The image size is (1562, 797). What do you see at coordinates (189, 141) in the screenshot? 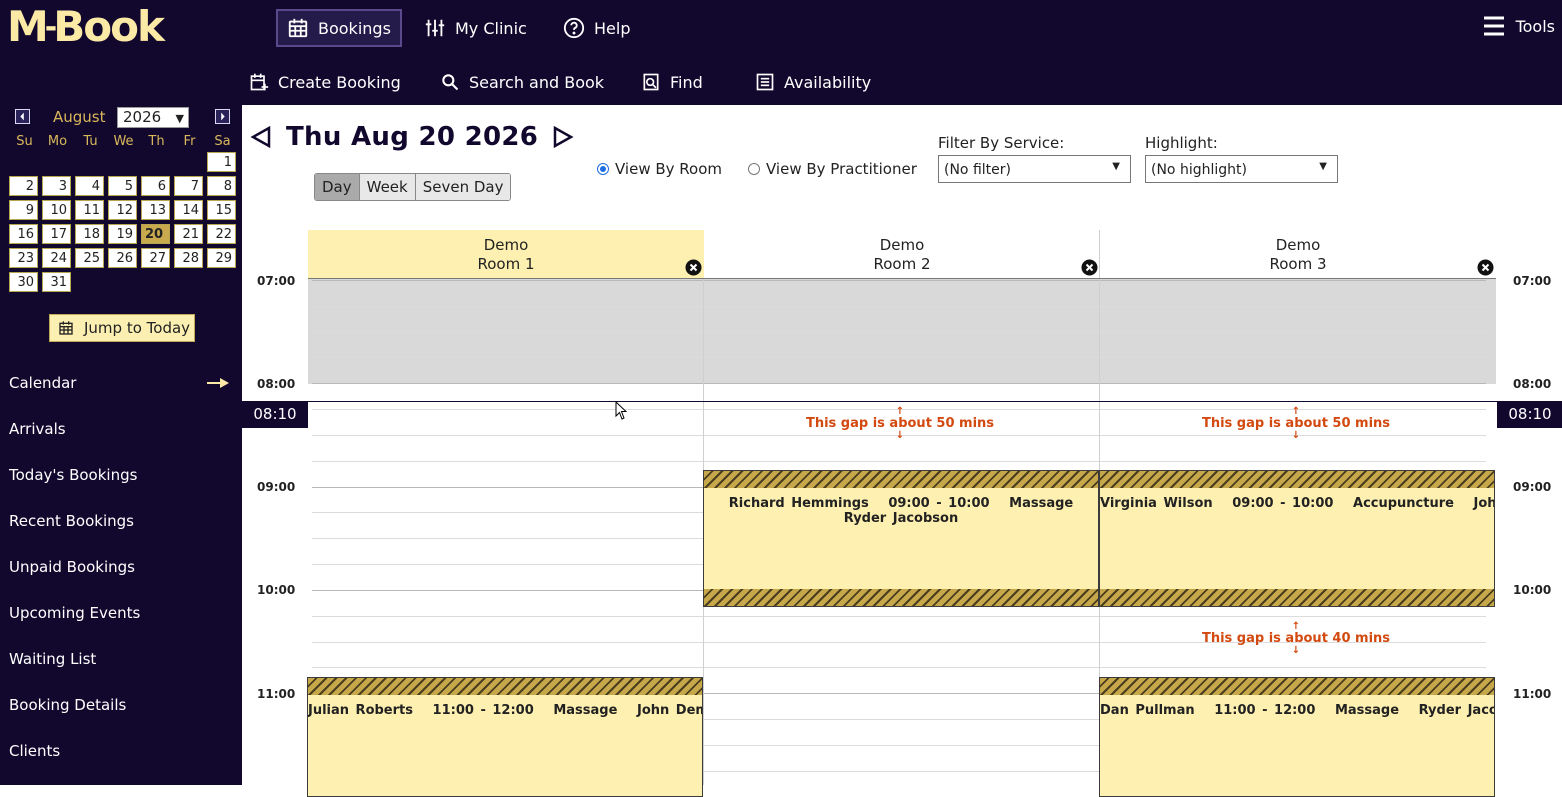
I see `weekday-label: Fr` at bounding box center [189, 141].